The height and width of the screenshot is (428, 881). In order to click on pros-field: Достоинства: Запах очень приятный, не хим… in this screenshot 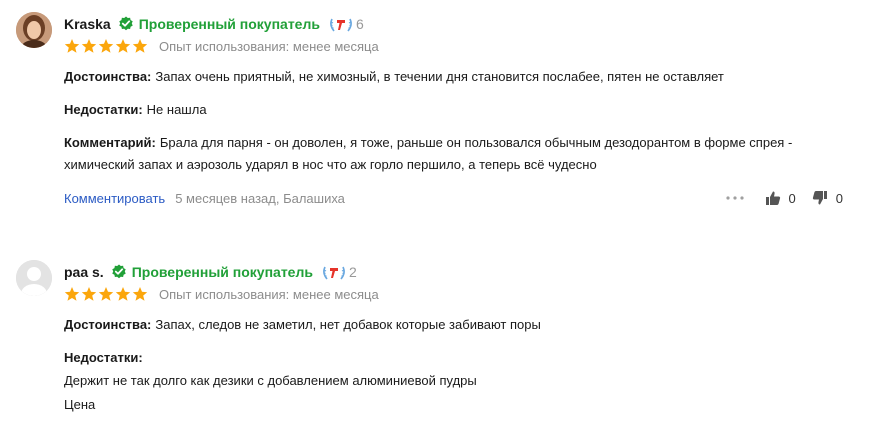, I will do `click(459, 77)`.